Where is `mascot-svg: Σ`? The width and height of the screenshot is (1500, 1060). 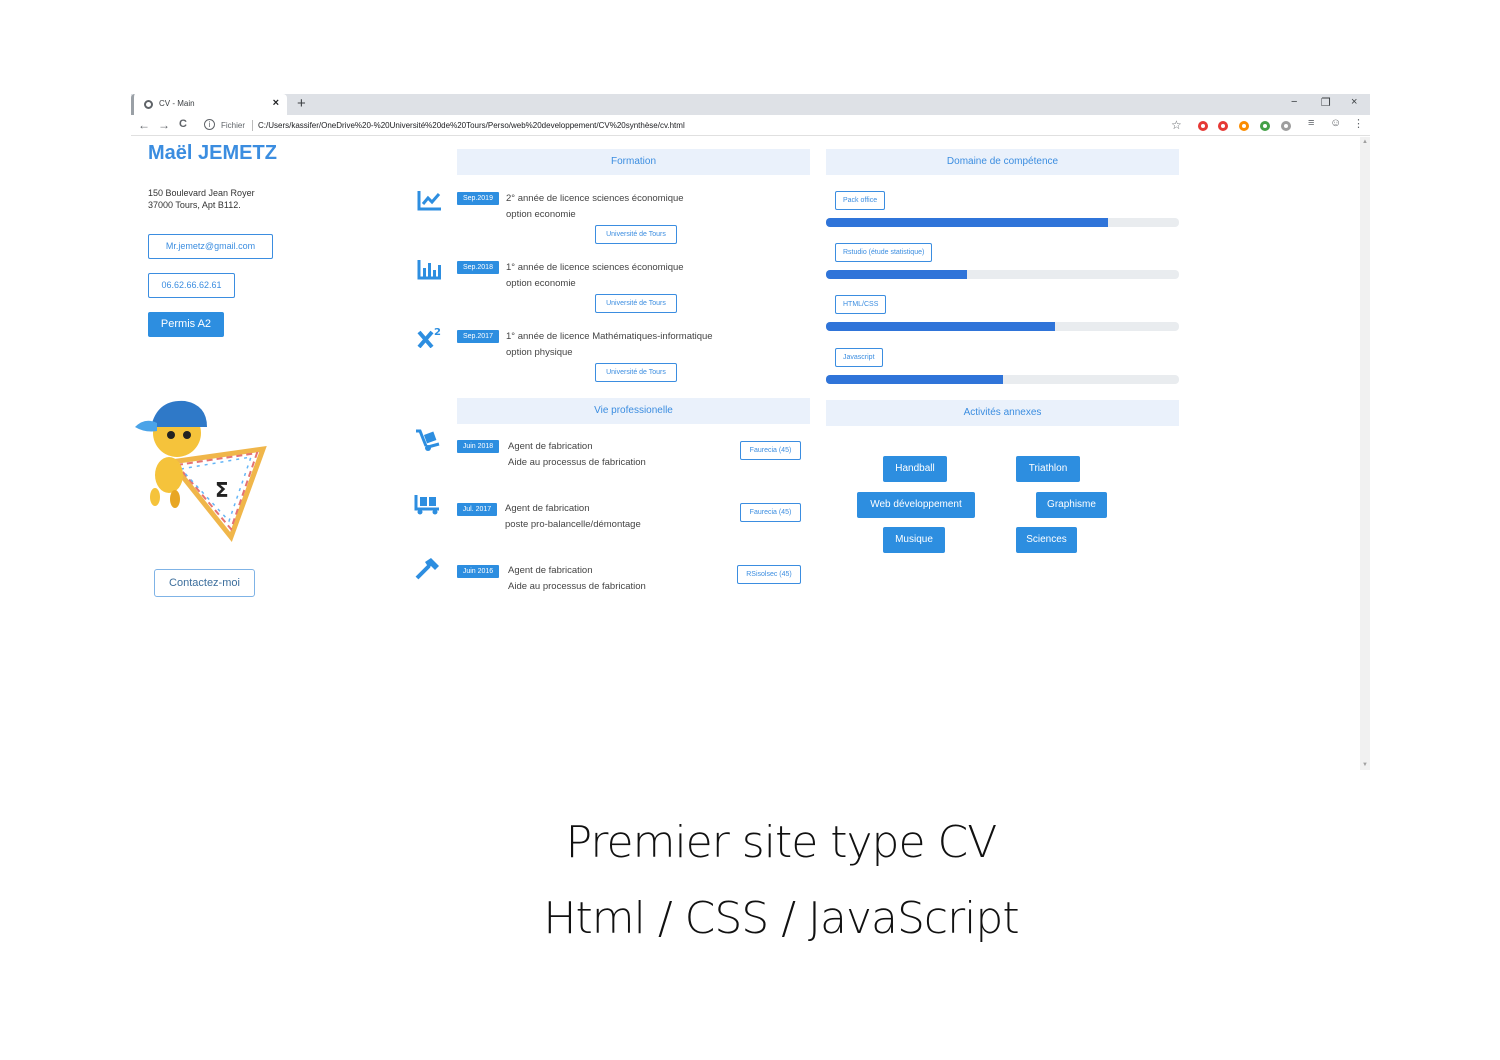 mascot-svg: Σ is located at coordinates (201, 471).